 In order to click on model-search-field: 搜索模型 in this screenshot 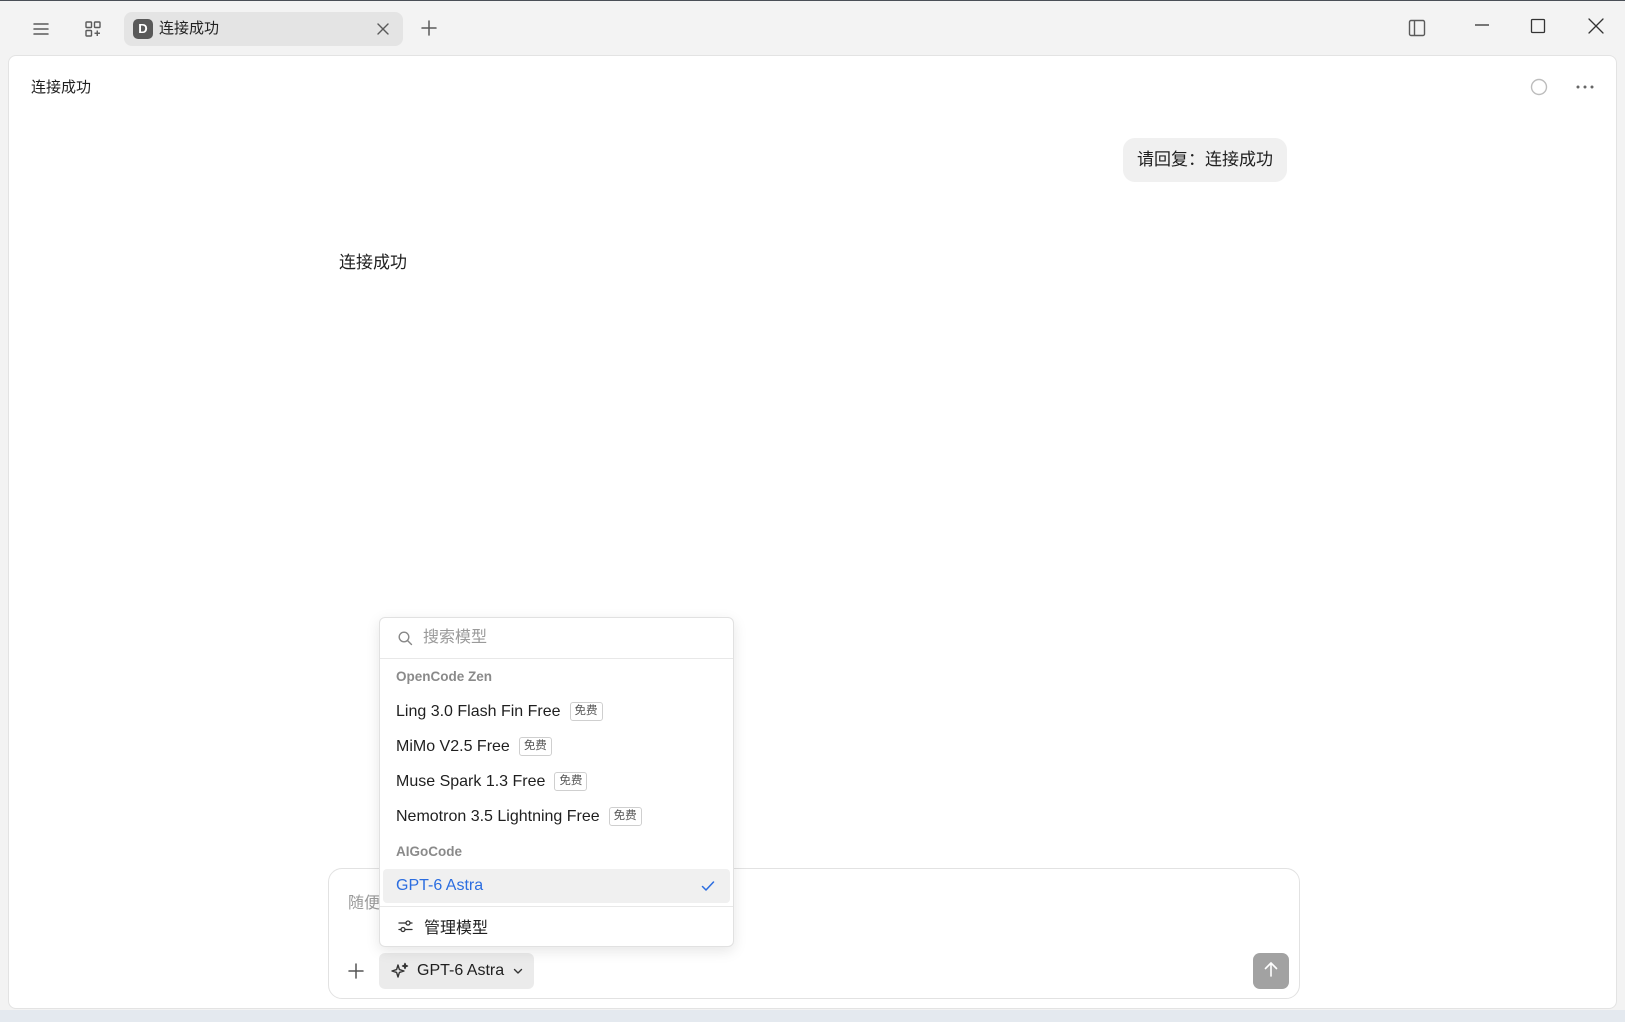, I will do `click(556, 638)`.